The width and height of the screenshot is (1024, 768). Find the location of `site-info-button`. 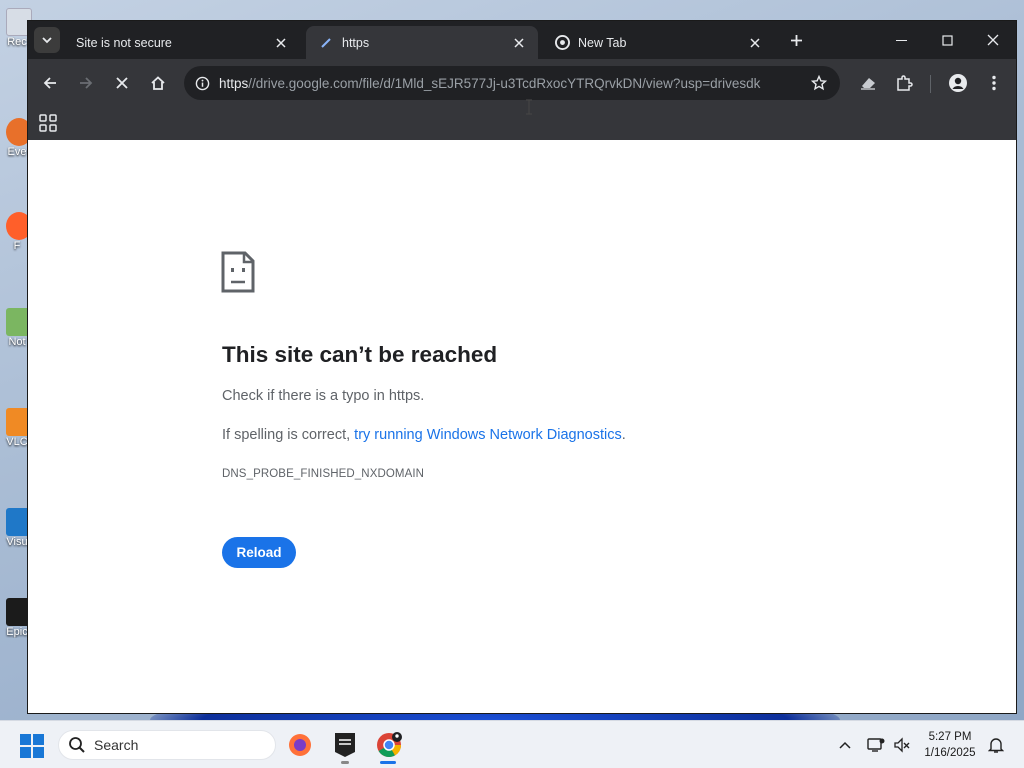

site-info-button is located at coordinates (202, 83).